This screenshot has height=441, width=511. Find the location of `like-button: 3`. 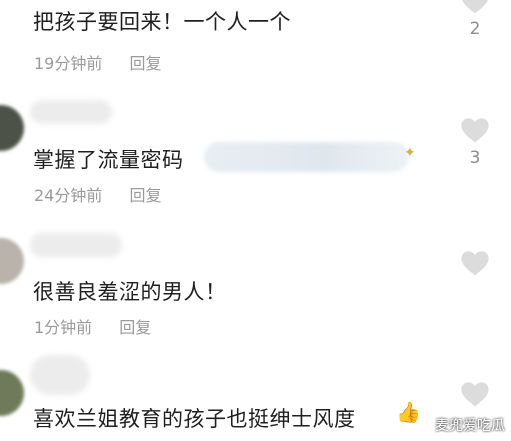

like-button: 3 is located at coordinates (475, 142).